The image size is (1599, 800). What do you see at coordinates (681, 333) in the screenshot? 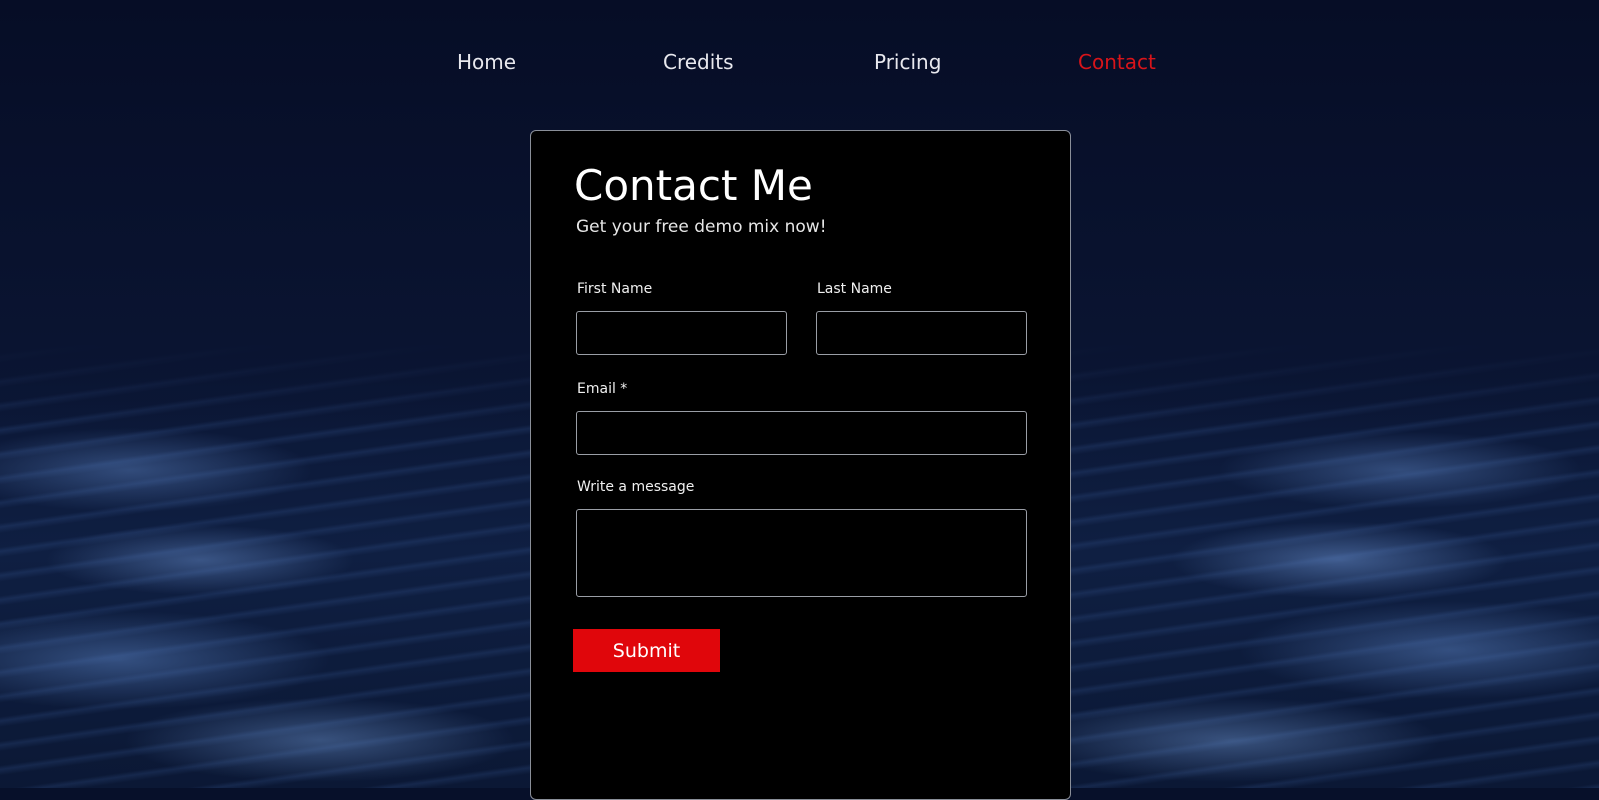
I see `first-name-input` at bounding box center [681, 333].